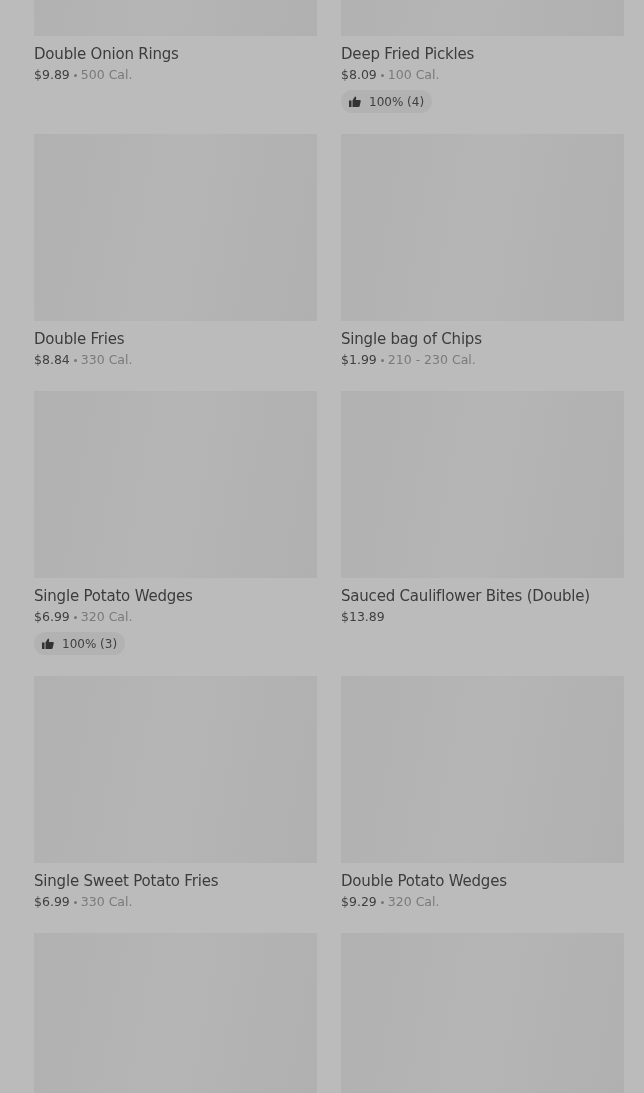 Image resolution: width=644 pixels, height=1093 pixels. Describe the element at coordinates (408, 54) in the screenshot. I see `item-name: Deep Fried Pickles` at that location.